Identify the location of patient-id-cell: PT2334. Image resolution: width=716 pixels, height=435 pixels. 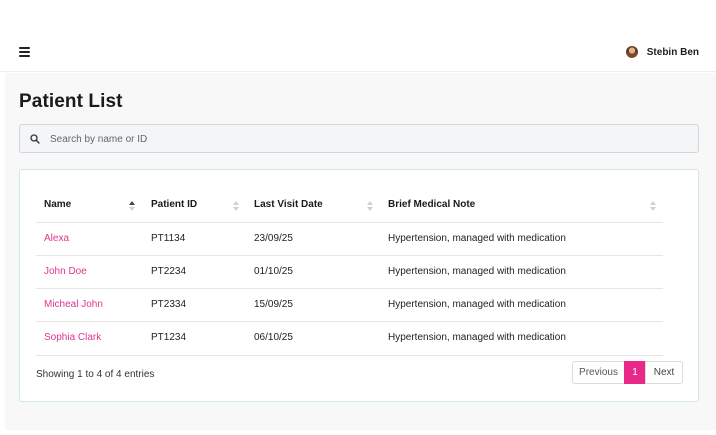
(169, 304).